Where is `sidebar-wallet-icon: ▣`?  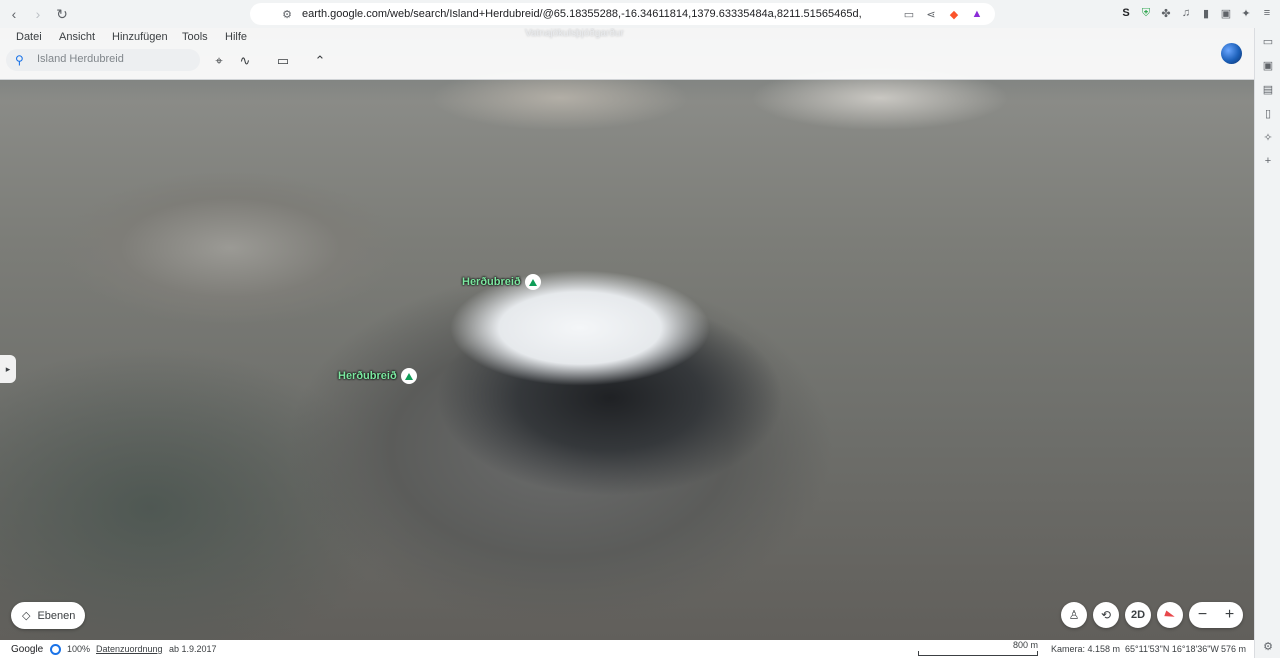
sidebar-wallet-icon: ▣ is located at coordinates (1268, 65).